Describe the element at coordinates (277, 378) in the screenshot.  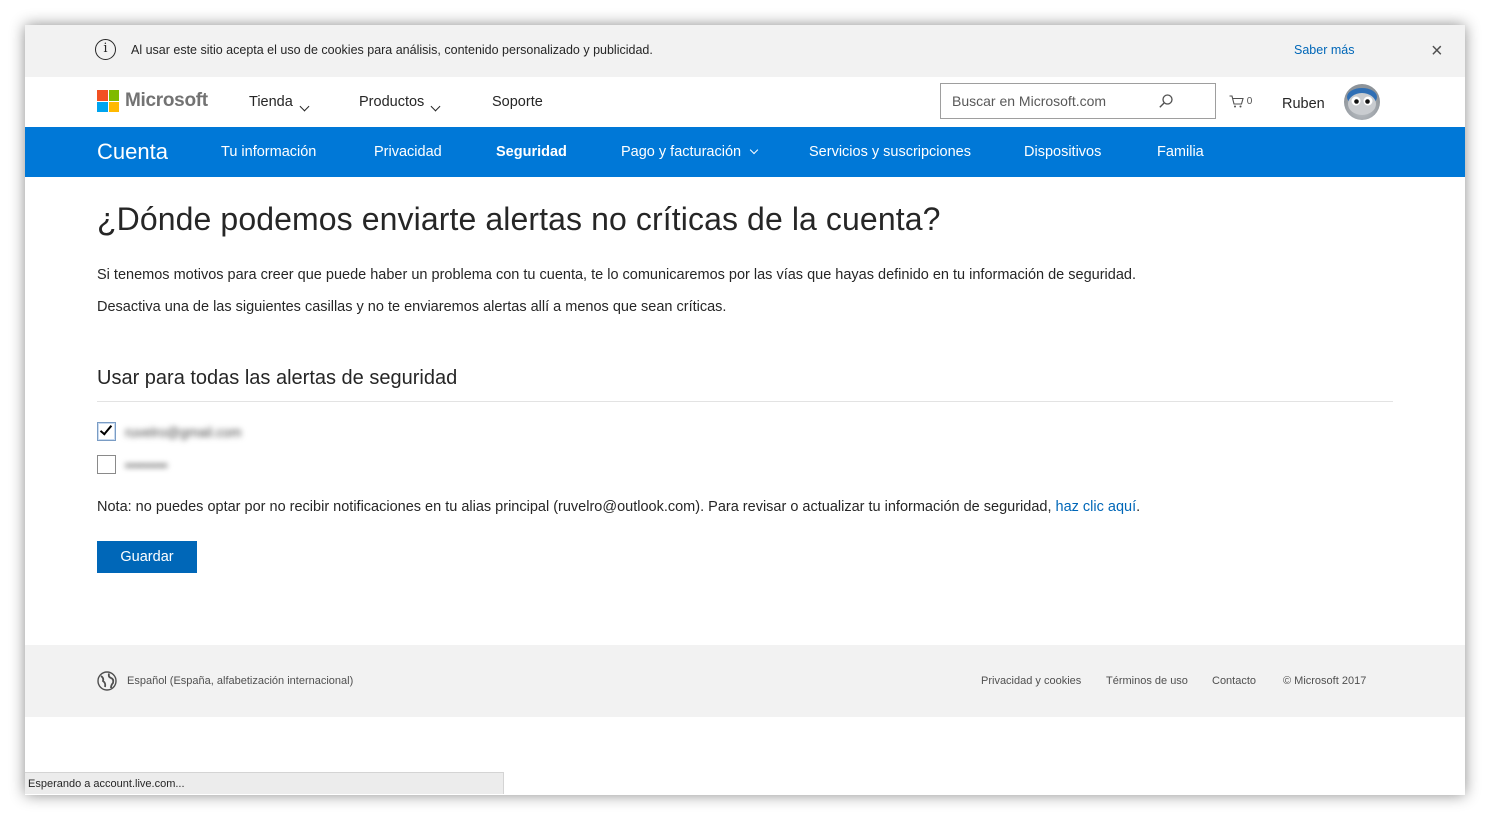
I see `section-title: Usar para todas las alertas de seguridad` at that location.